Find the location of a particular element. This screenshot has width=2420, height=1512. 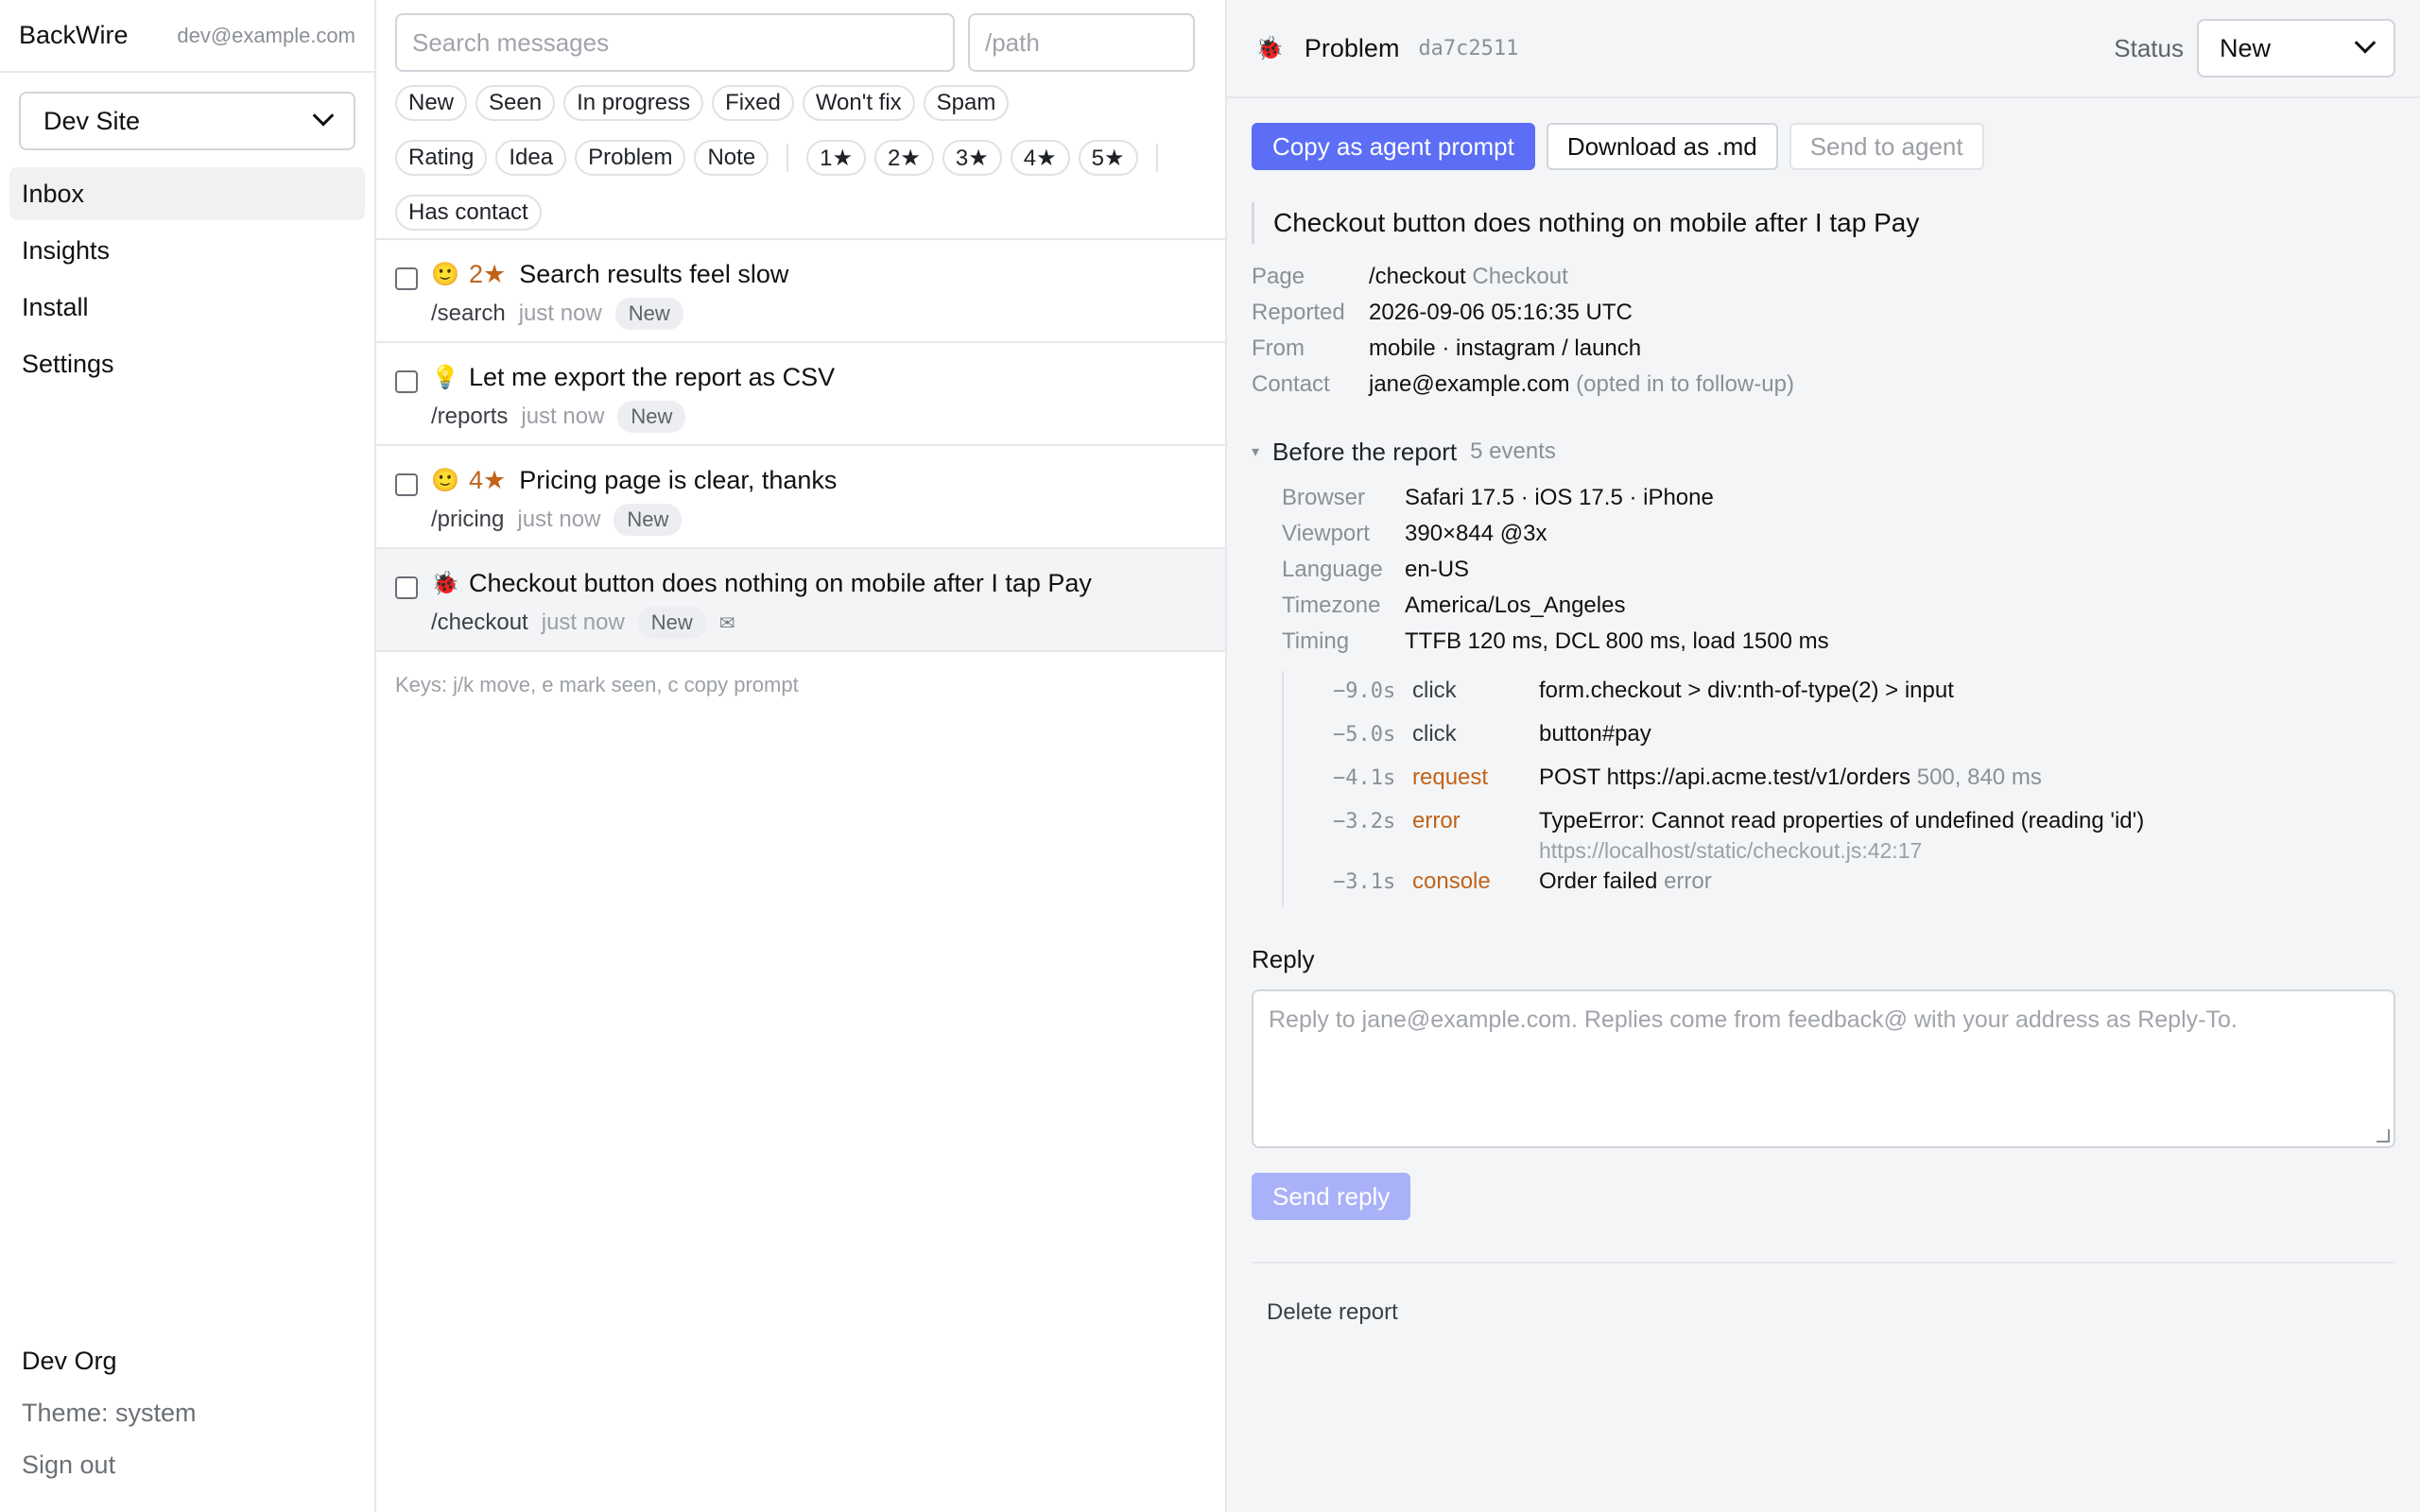

triangle-down-icon: ▾ is located at coordinates (1256, 452).